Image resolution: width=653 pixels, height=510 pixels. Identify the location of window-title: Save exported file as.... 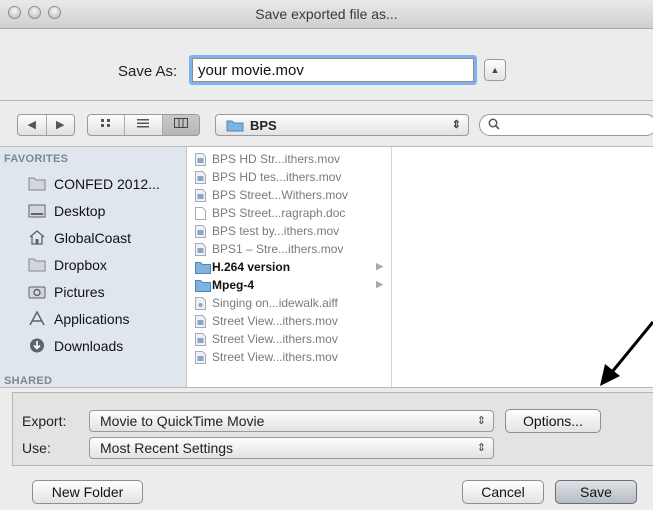
(326, 14).